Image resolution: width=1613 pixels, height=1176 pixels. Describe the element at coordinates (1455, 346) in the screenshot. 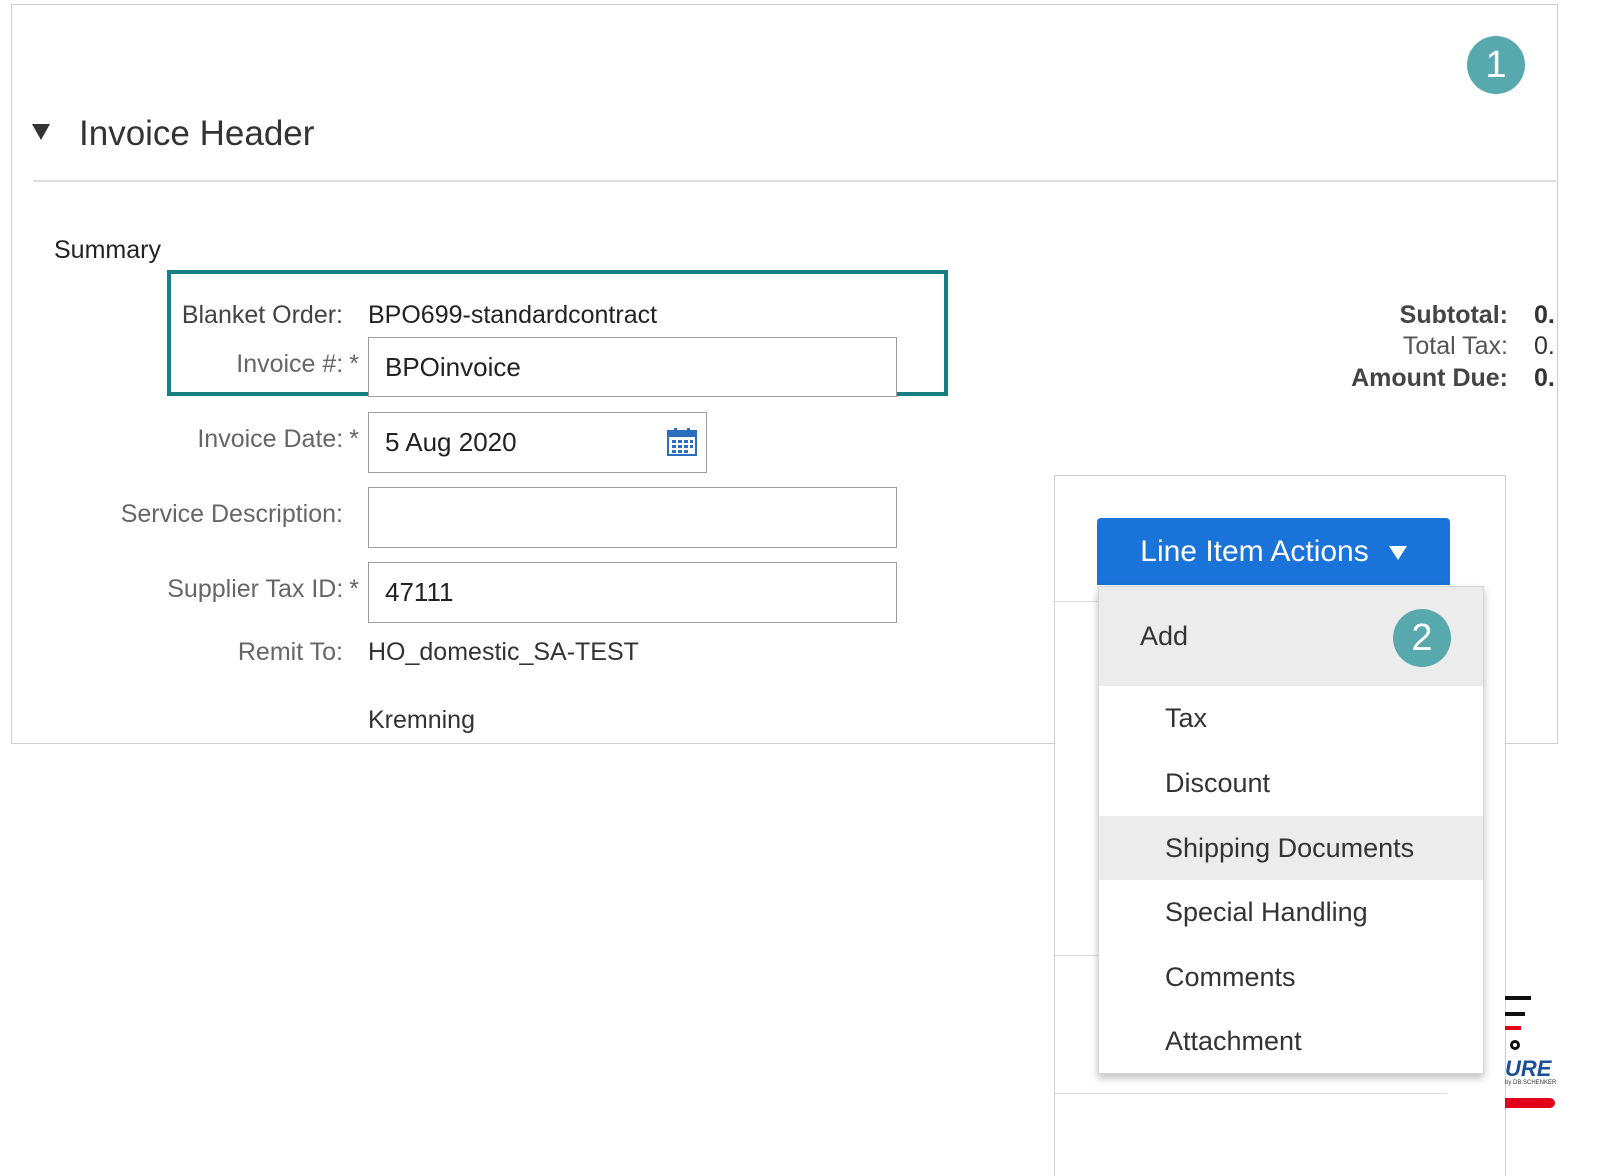

I see `total-tax-label: Total Tax:` at that location.